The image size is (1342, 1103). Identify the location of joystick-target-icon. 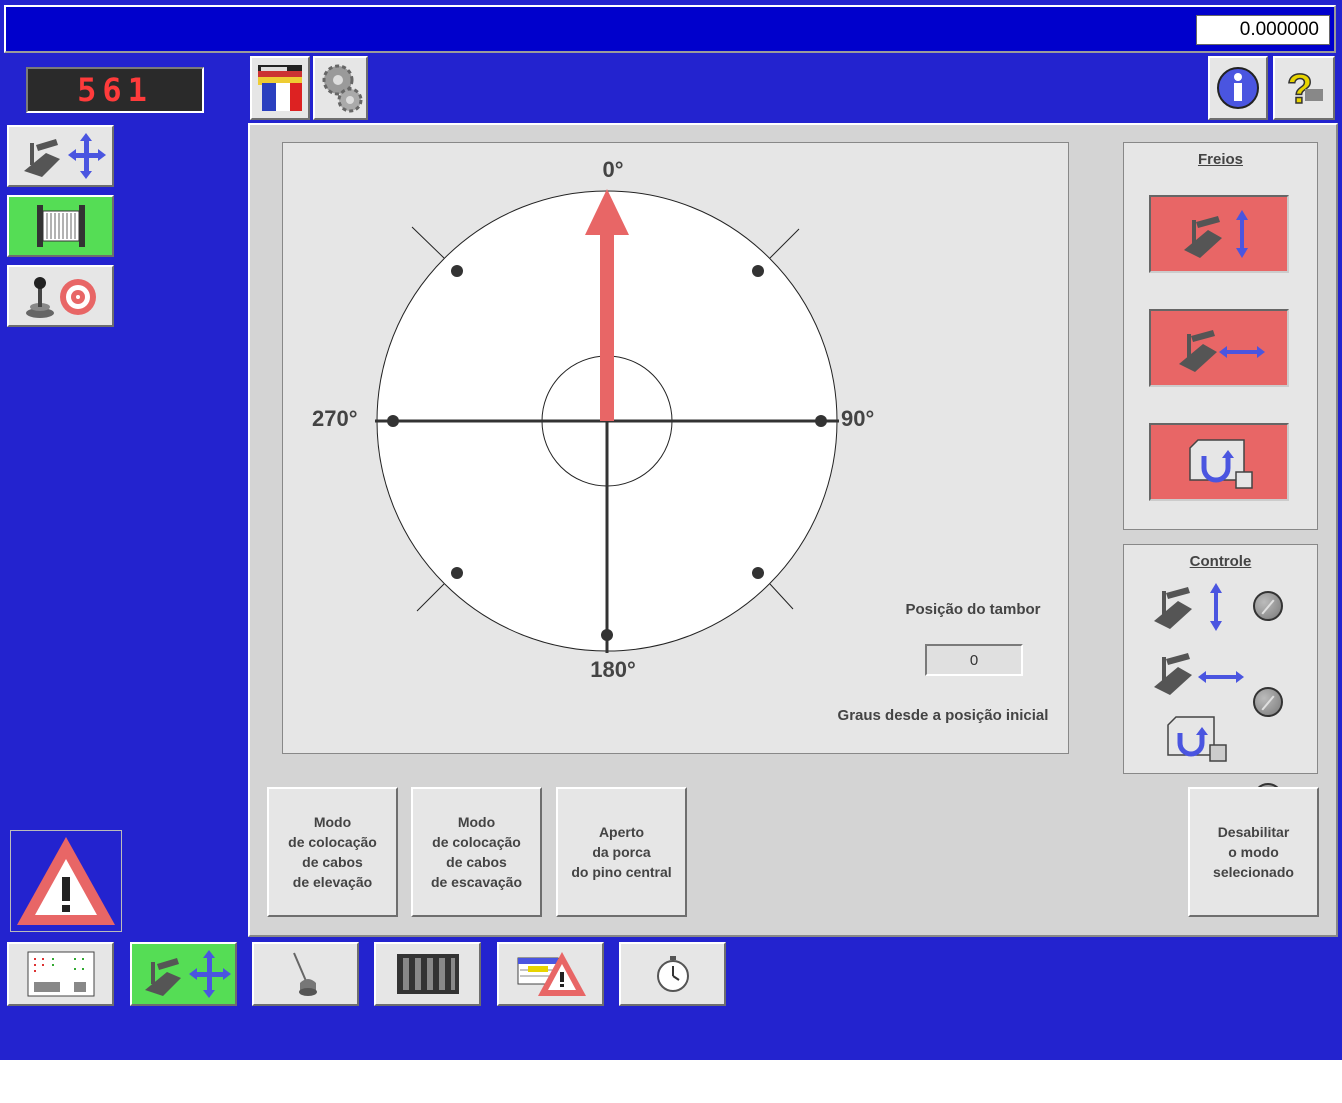
(60, 297).